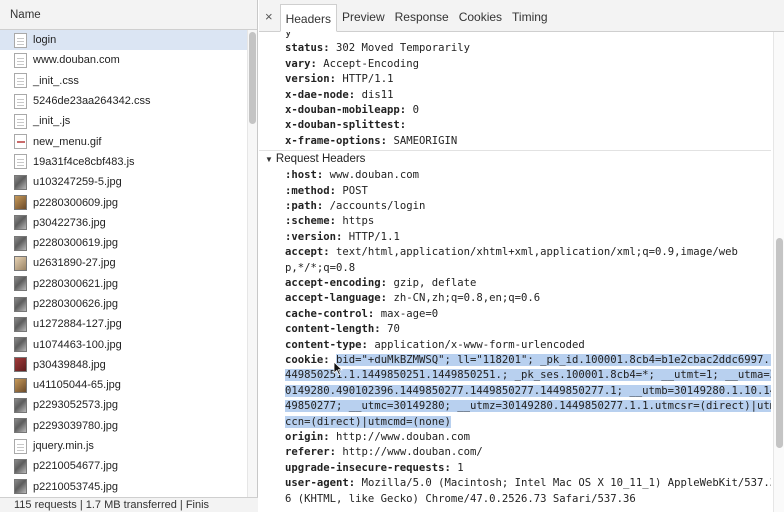 The image size is (784, 512). I want to click on header-value: Accept-Encoding, so click(371, 64).